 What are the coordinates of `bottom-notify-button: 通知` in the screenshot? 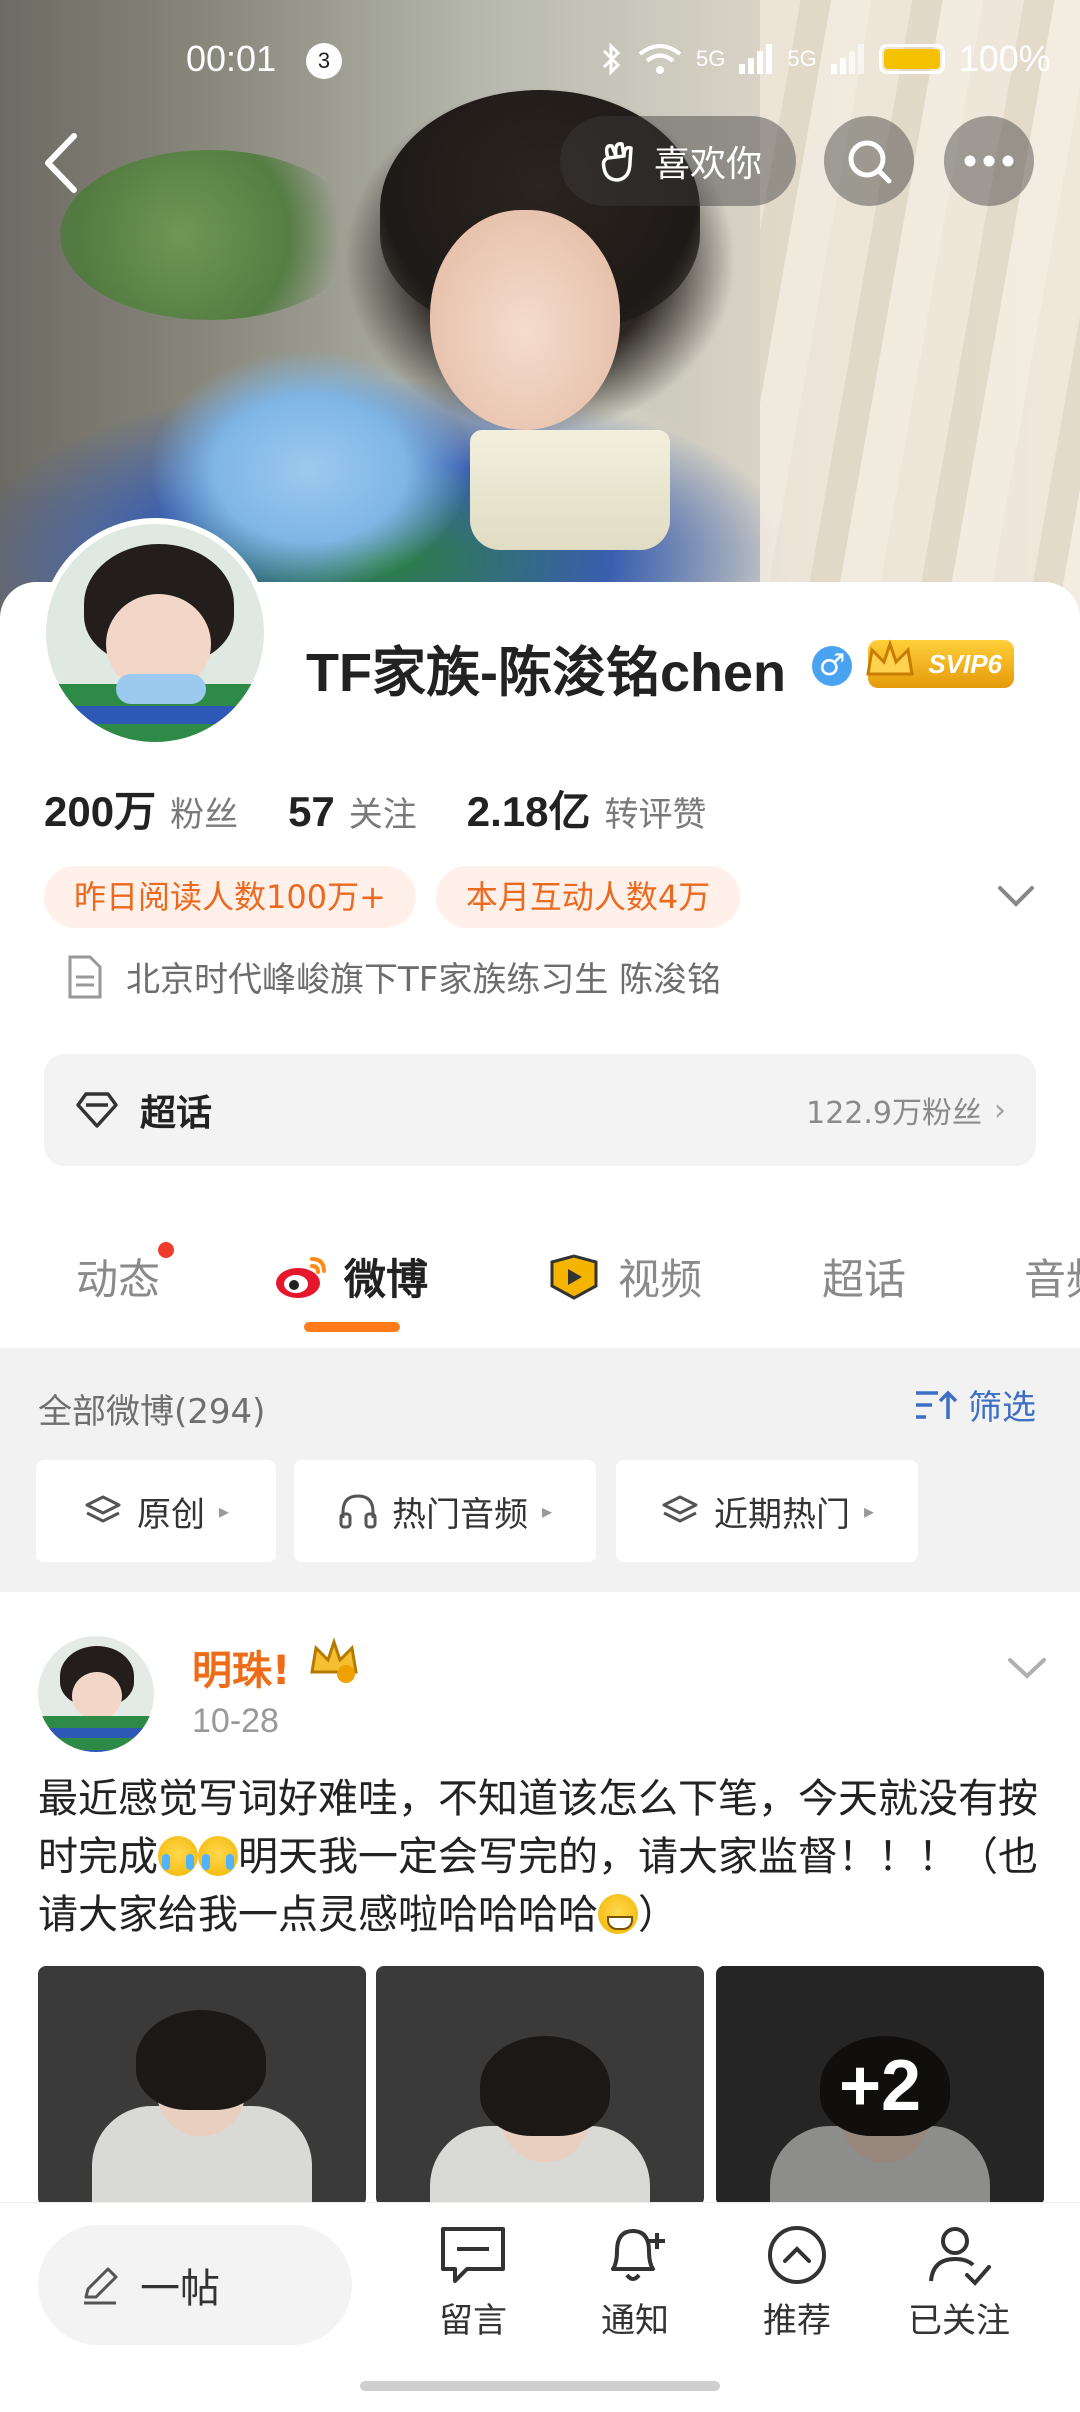 It's located at (635, 2282).